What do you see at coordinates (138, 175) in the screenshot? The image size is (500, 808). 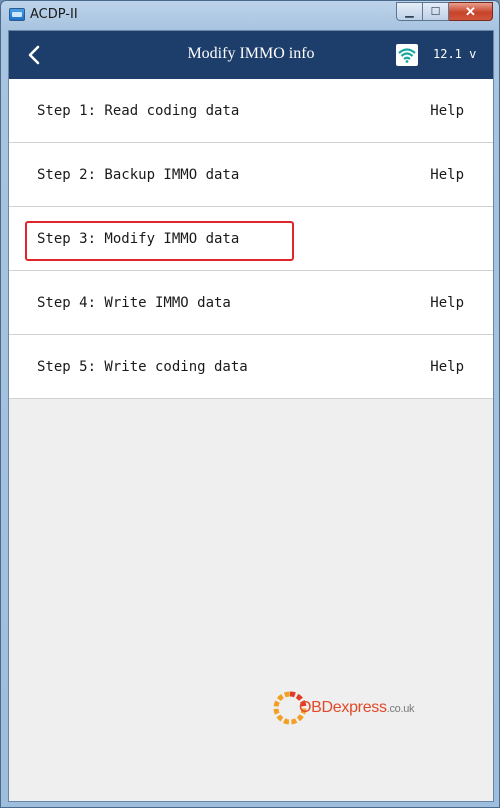 I see `step-label: Step 2: Backup IMMO data` at bounding box center [138, 175].